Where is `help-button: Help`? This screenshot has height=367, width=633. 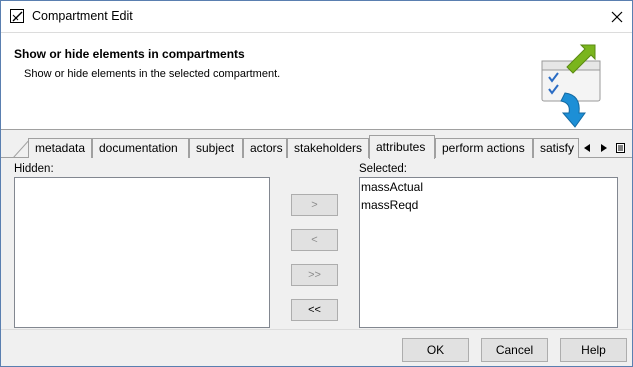
help-button: Help is located at coordinates (593, 350).